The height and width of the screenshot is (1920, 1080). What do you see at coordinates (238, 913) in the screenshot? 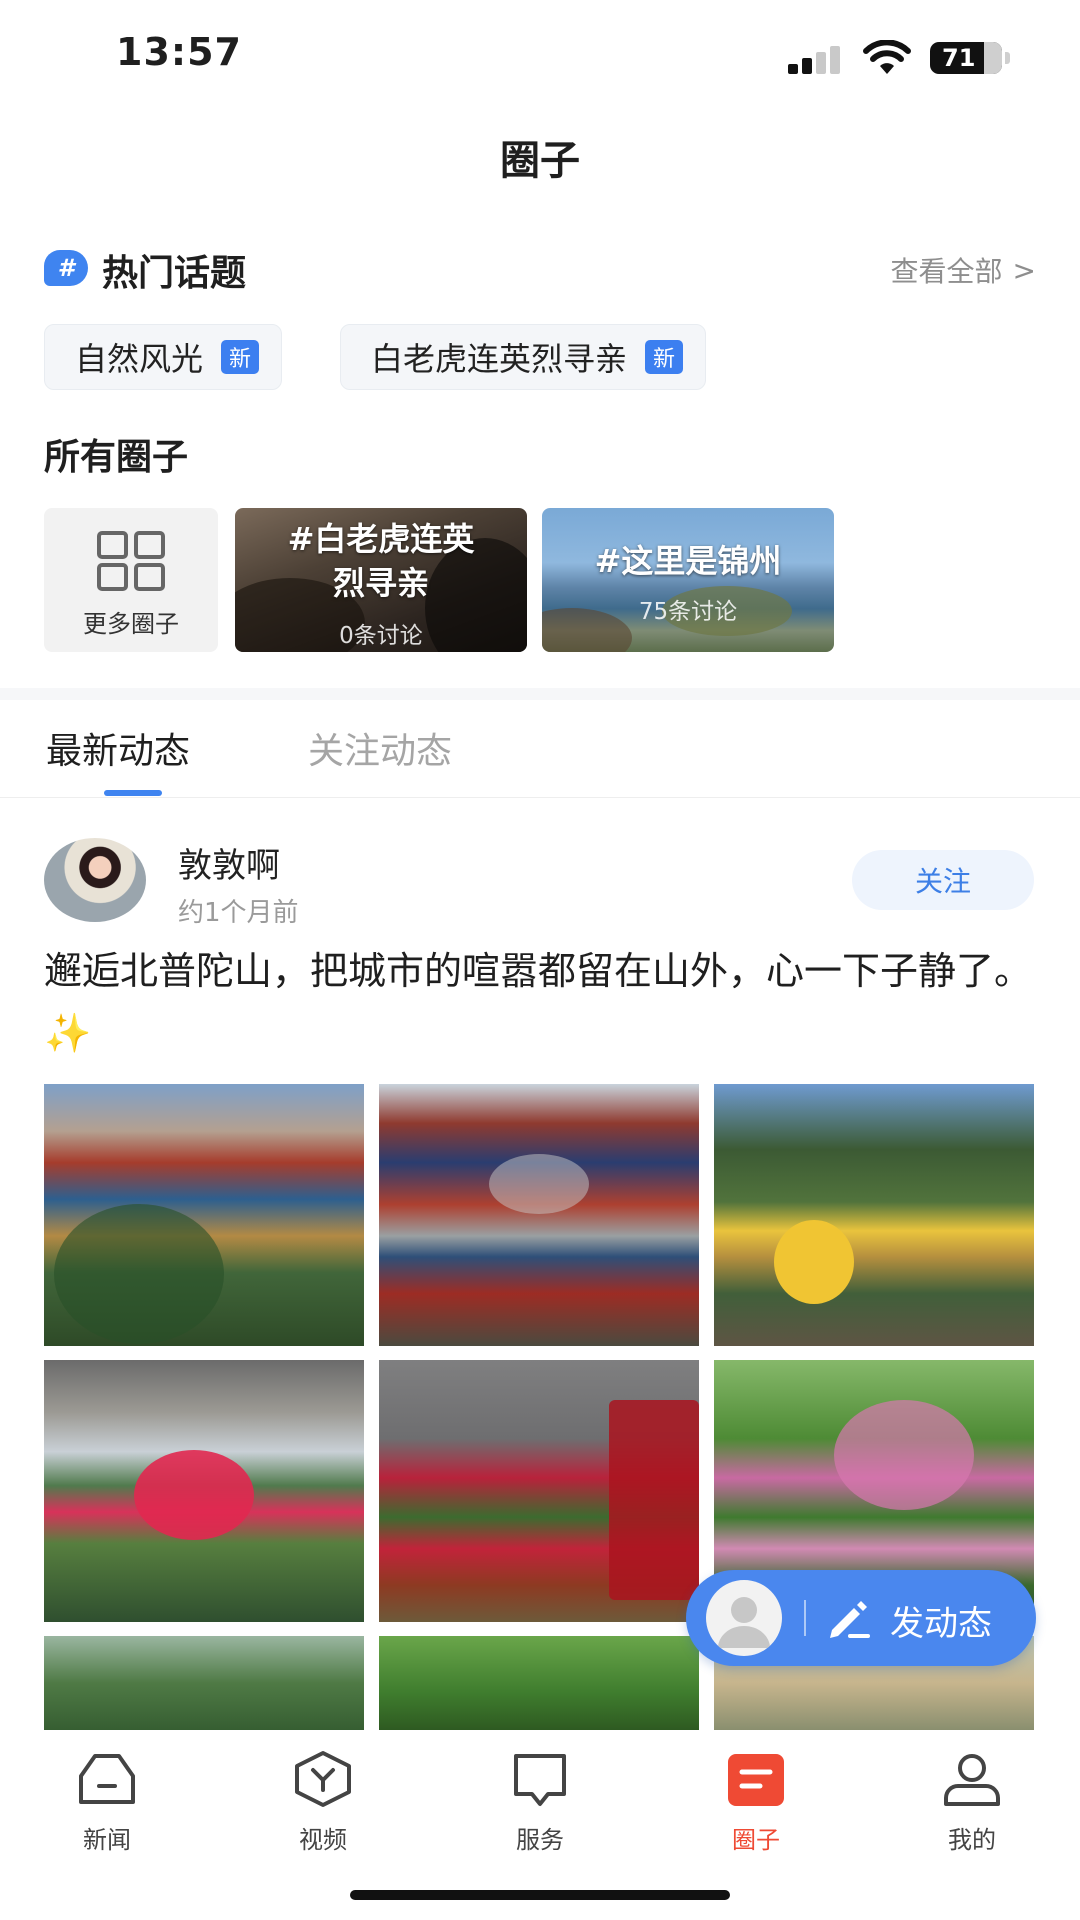
I see `post-time: 约1个月前` at bounding box center [238, 913].